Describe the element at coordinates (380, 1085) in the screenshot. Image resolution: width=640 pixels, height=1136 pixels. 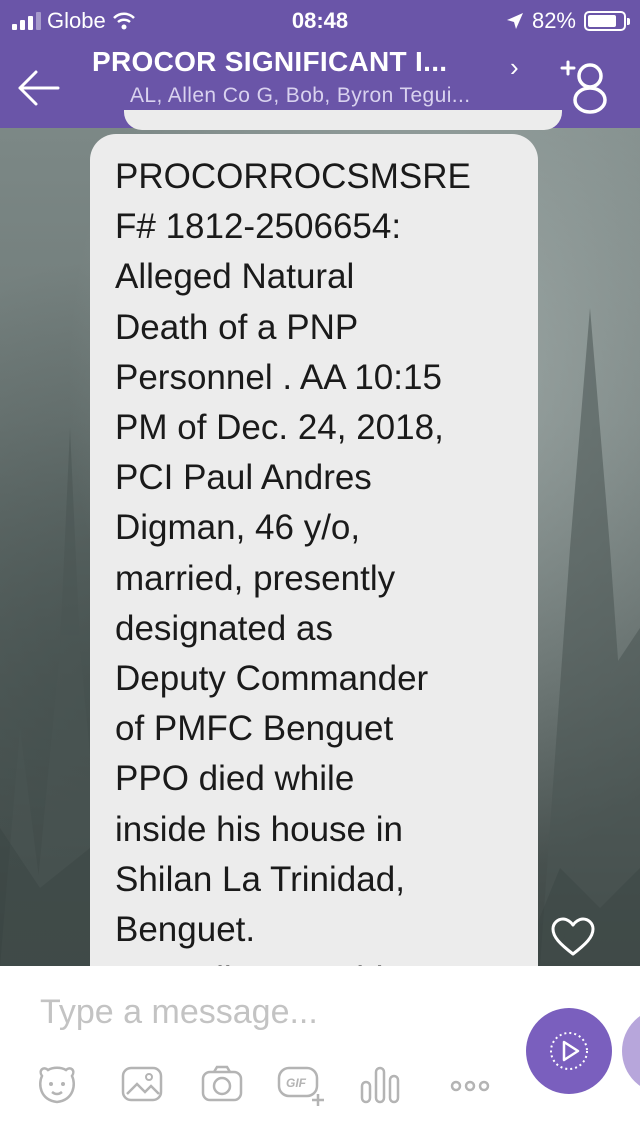
I see `audio-icon` at that location.